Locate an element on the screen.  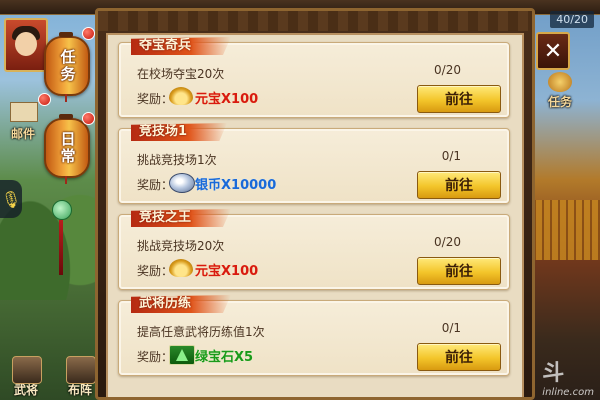
right-task-button: 任务 is located at coordinates (560, 90).